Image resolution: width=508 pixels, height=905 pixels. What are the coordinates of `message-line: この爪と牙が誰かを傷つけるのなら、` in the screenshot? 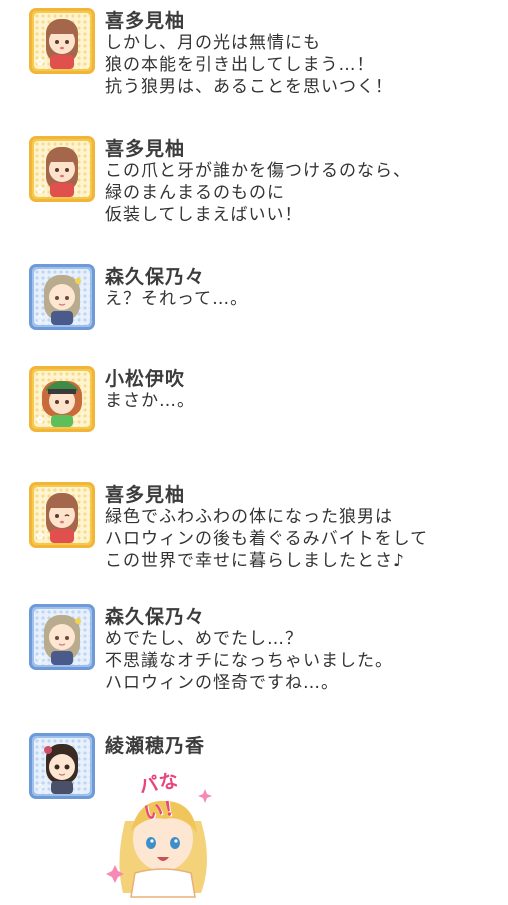 It's located at (258, 171).